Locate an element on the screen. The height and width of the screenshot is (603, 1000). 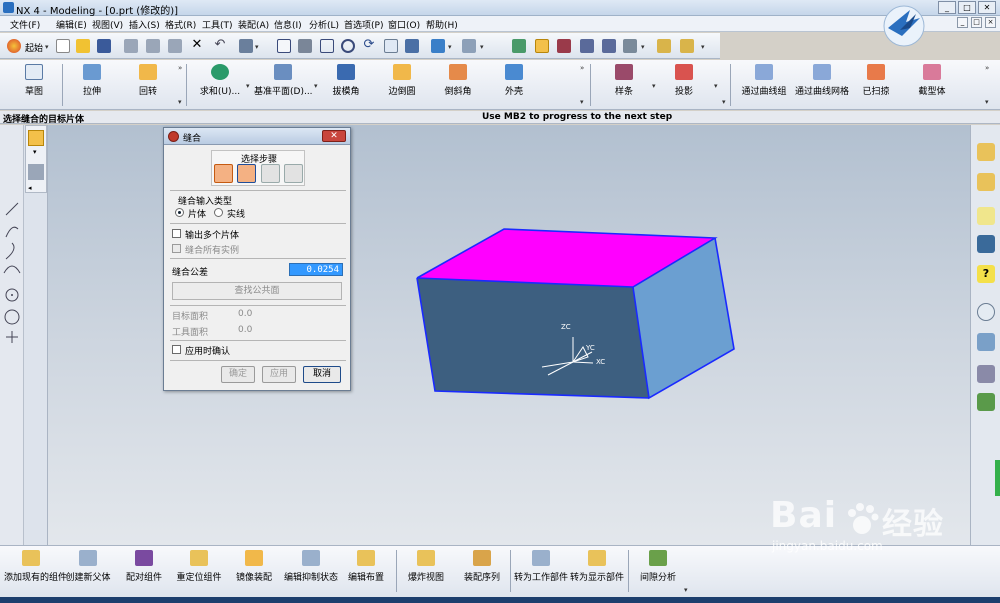
zoom-window-icon is located at coordinates (305, 46).